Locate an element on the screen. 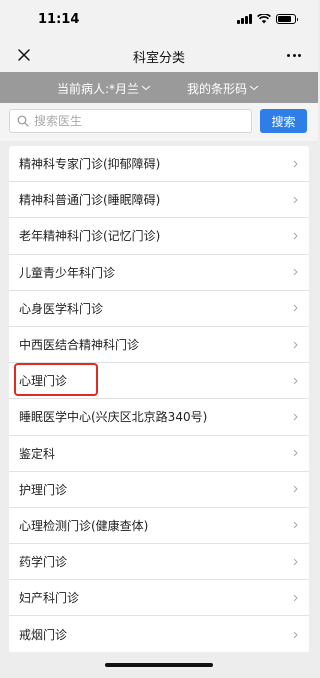 The height and width of the screenshot is (678, 320). department-label: 睡眠医学中心(兴庆区北京路340号) is located at coordinates (113, 417).